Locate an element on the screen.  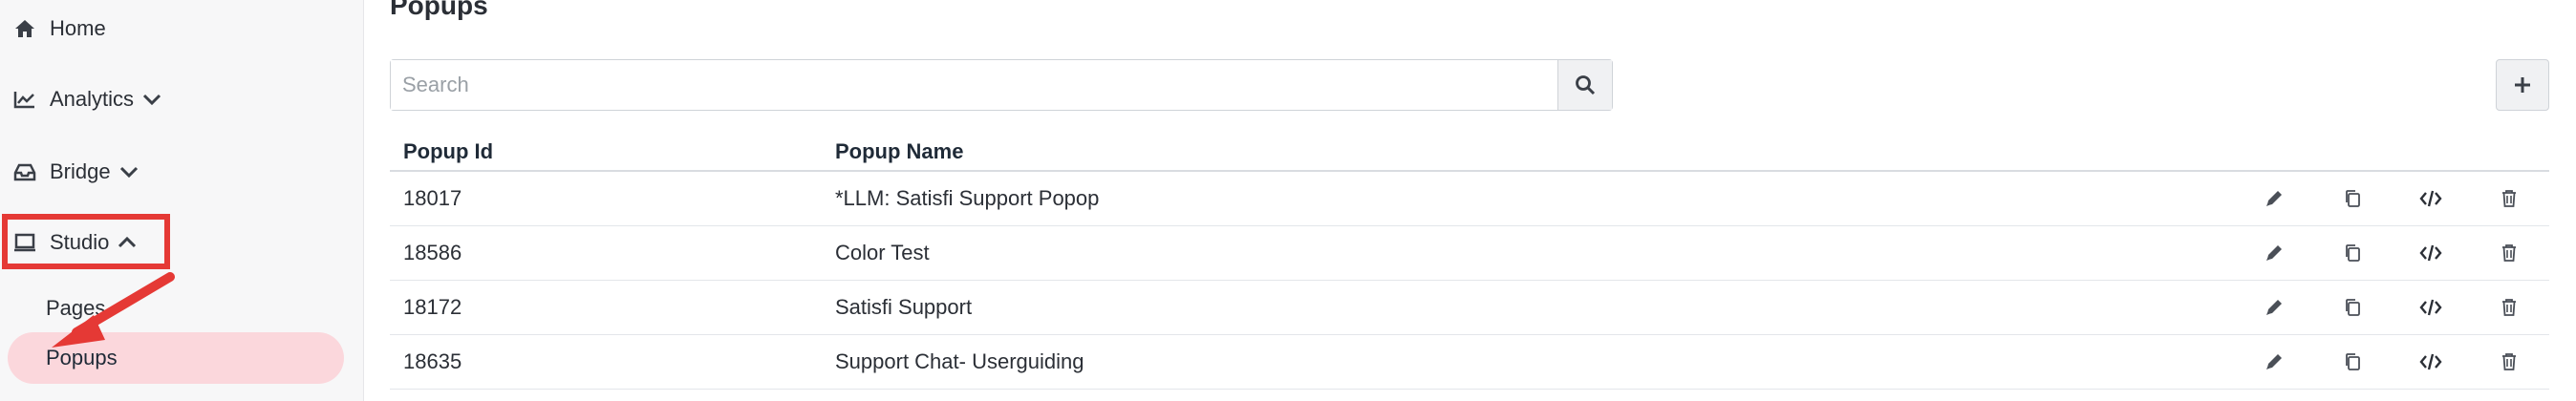
home-icon is located at coordinates (24, 29).